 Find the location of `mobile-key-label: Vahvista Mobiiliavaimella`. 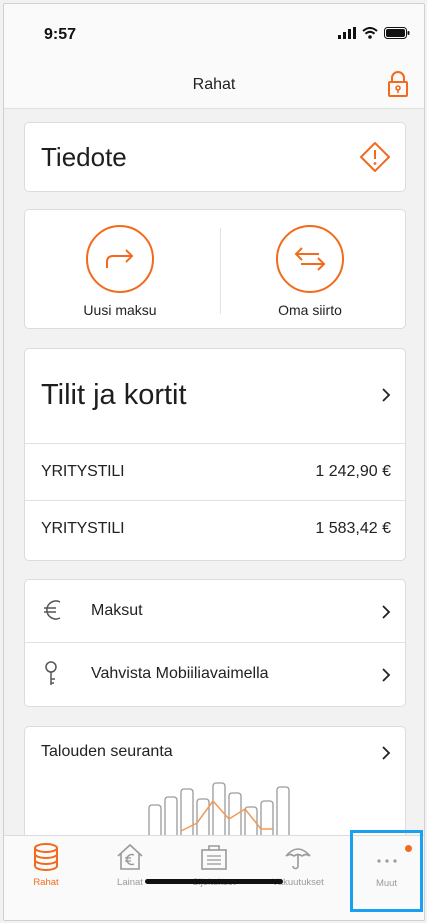

mobile-key-label: Vahvista Mobiiliavaimella is located at coordinates (180, 673).